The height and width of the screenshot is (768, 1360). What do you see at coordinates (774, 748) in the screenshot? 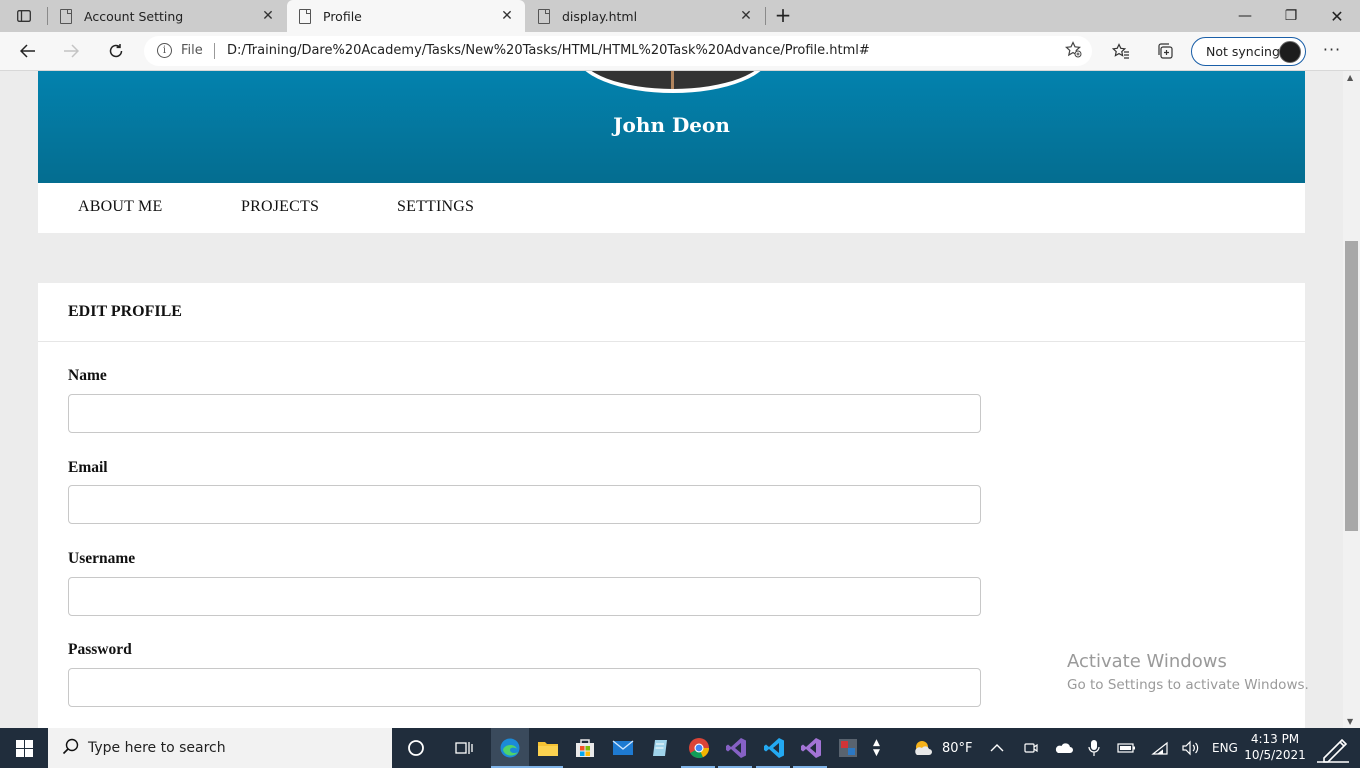
I see `vscode-icon` at bounding box center [774, 748].